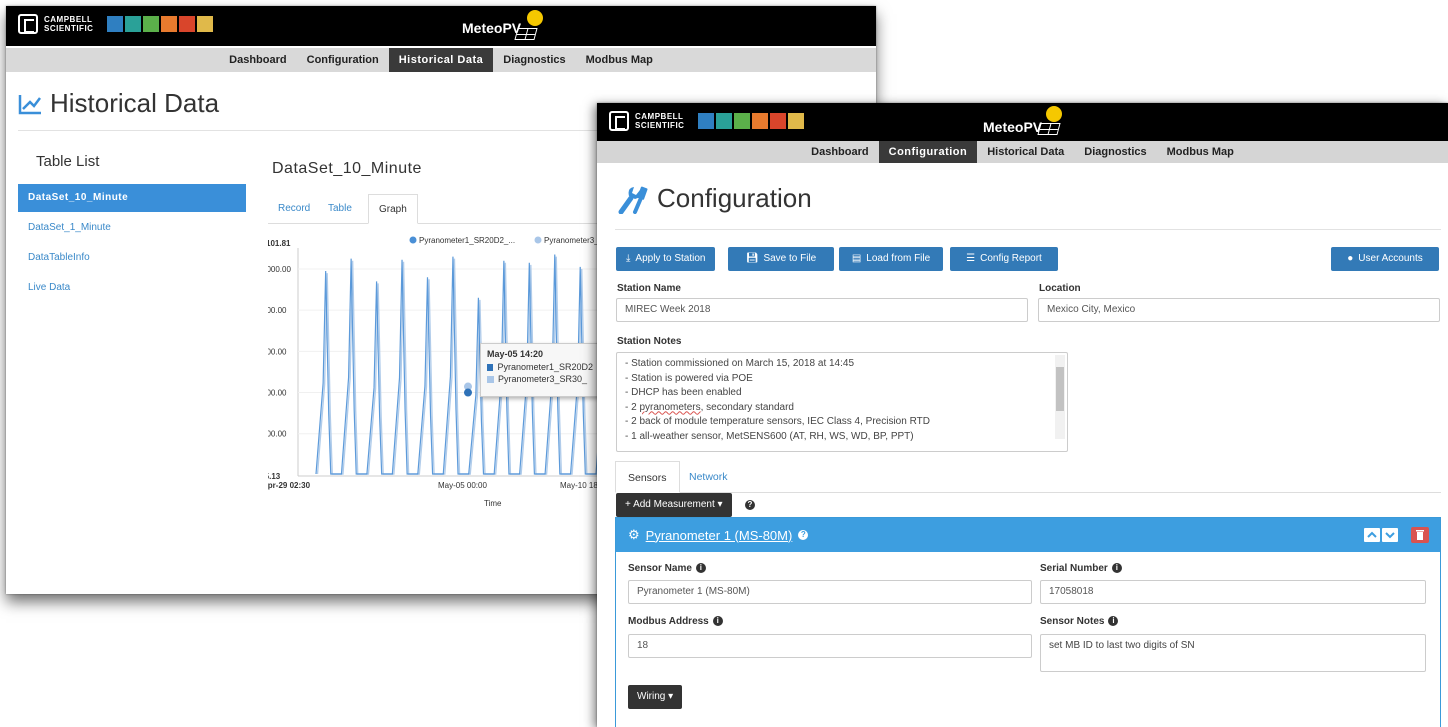 This screenshot has width=1448, height=727. Describe the element at coordinates (660, 568) in the screenshot. I see `sensor-name-label: Sensor Name` at that location.